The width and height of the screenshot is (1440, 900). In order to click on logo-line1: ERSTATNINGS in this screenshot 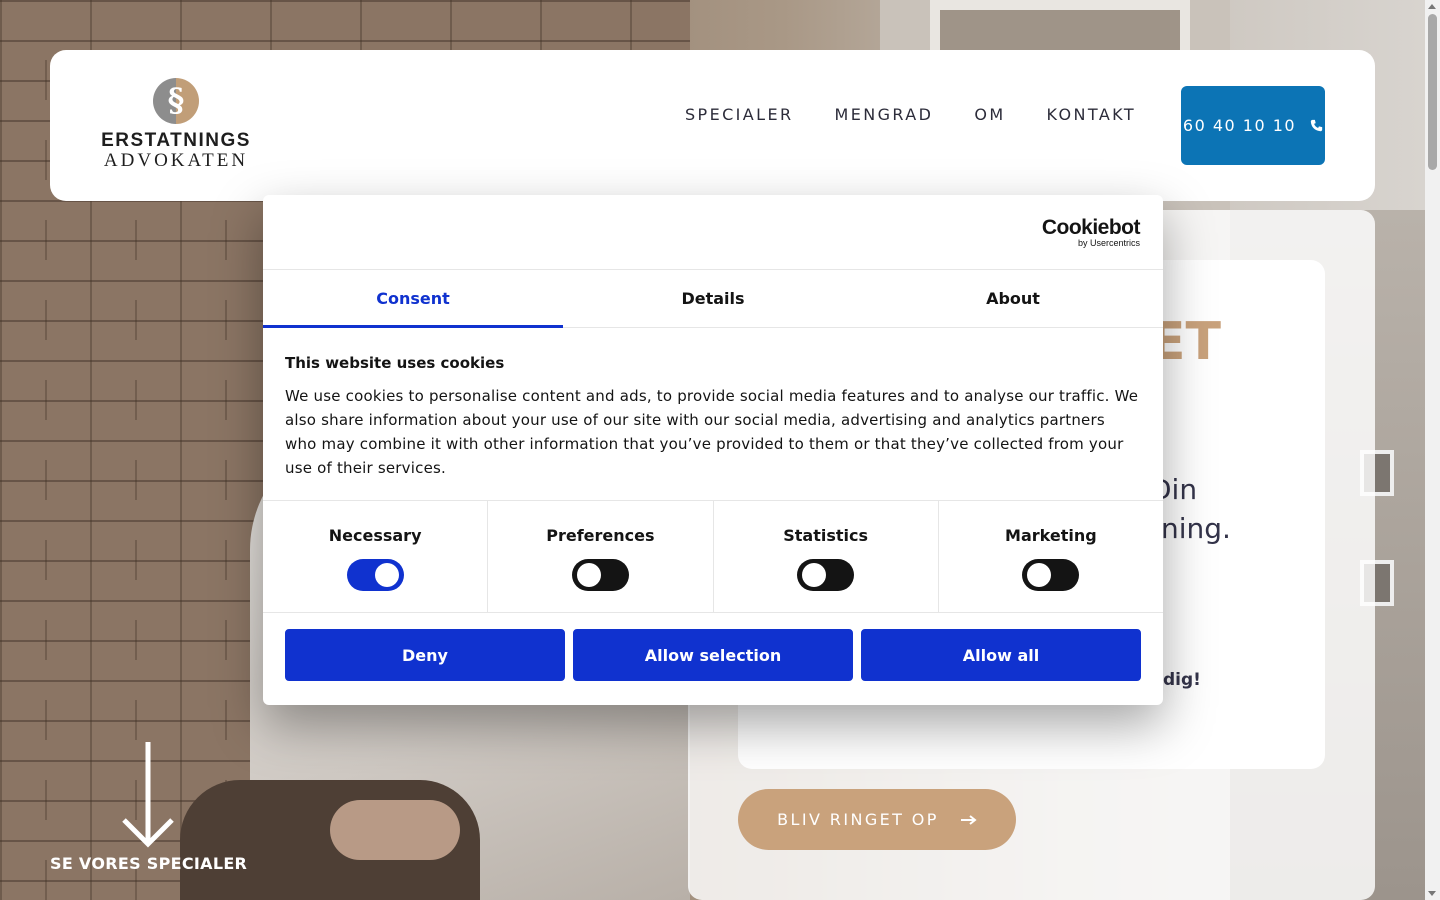, I will do `click(176, 140)`.